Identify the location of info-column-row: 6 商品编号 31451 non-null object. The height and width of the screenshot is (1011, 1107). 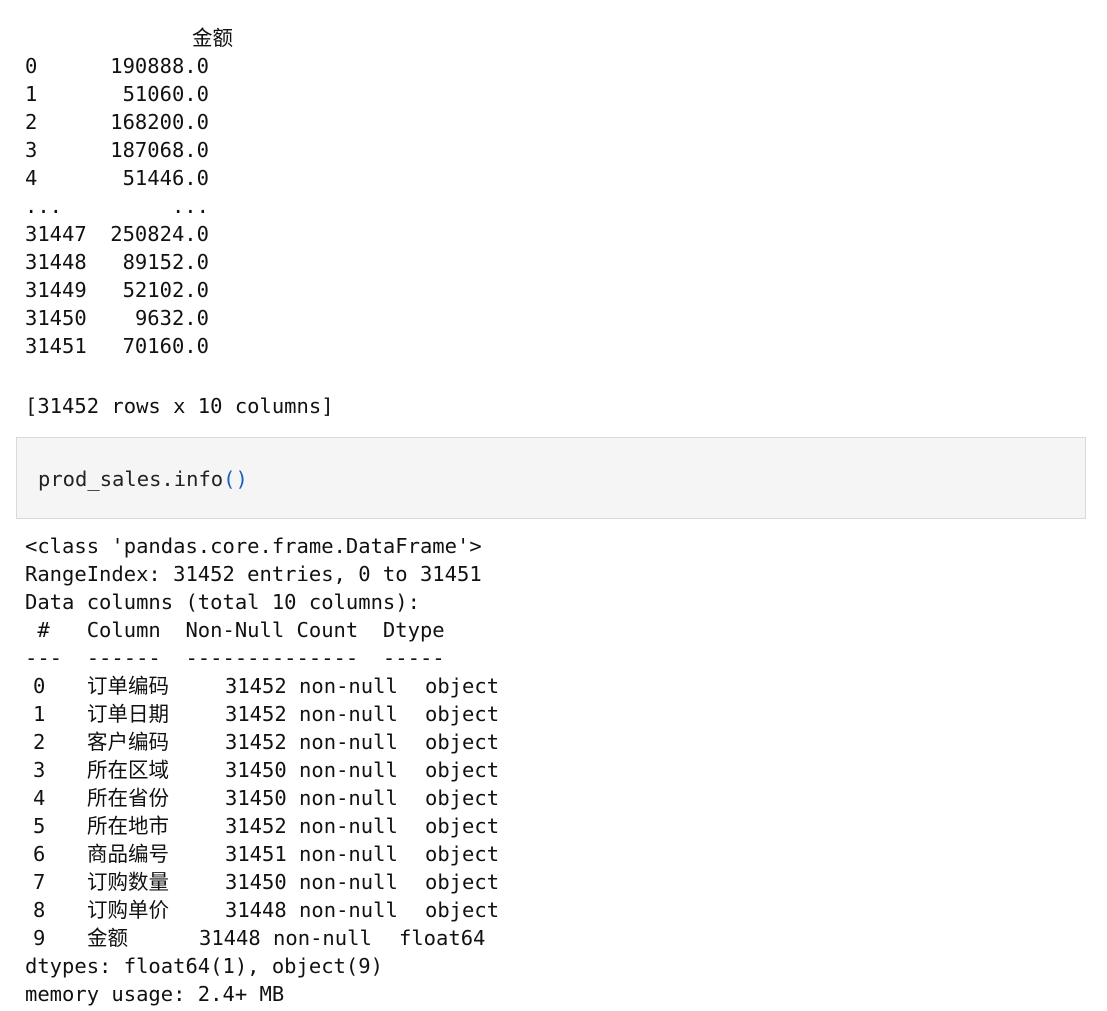
(262, 854).